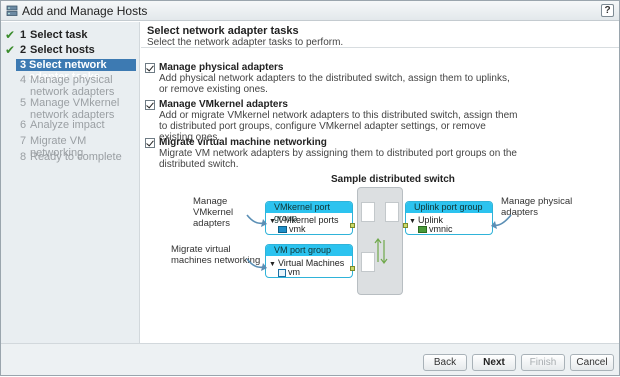  I want to click on arrow-to-vm, so click(255, 263).